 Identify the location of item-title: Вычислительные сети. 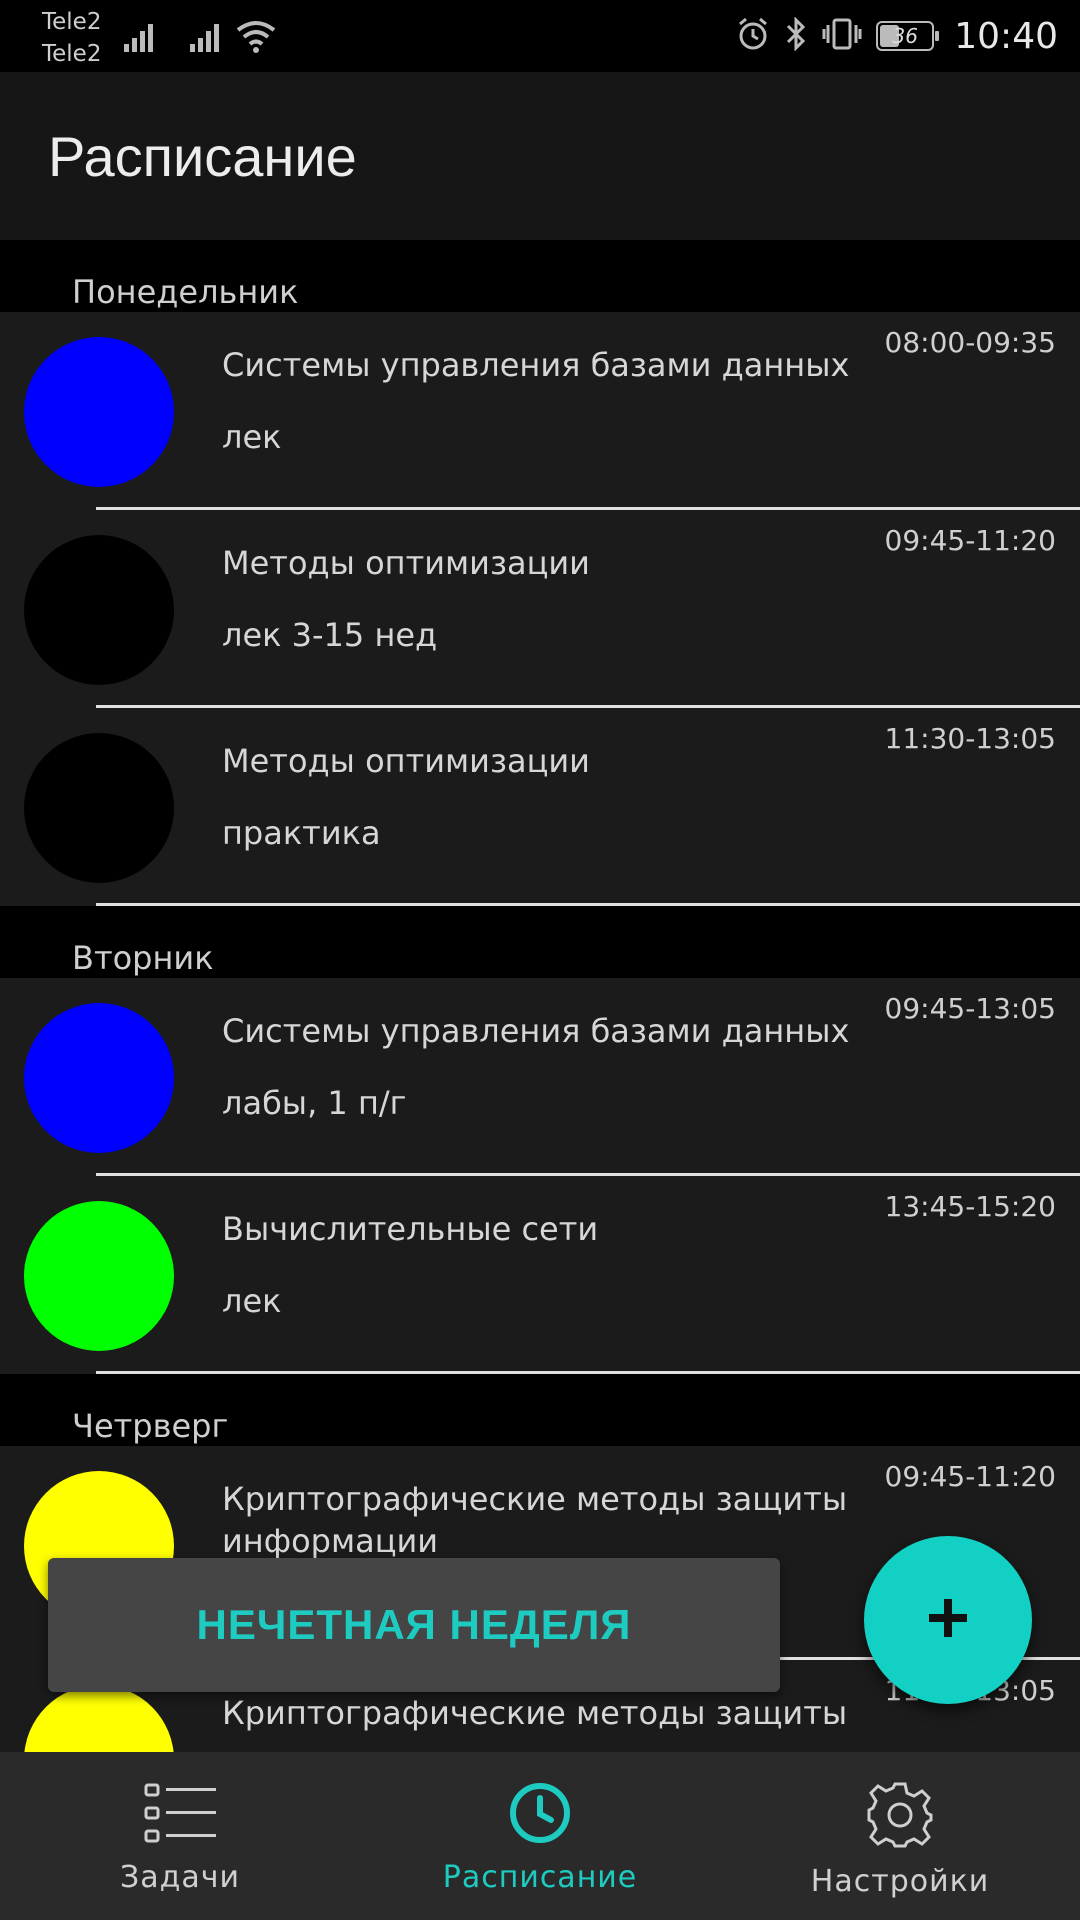
(410, 1229).